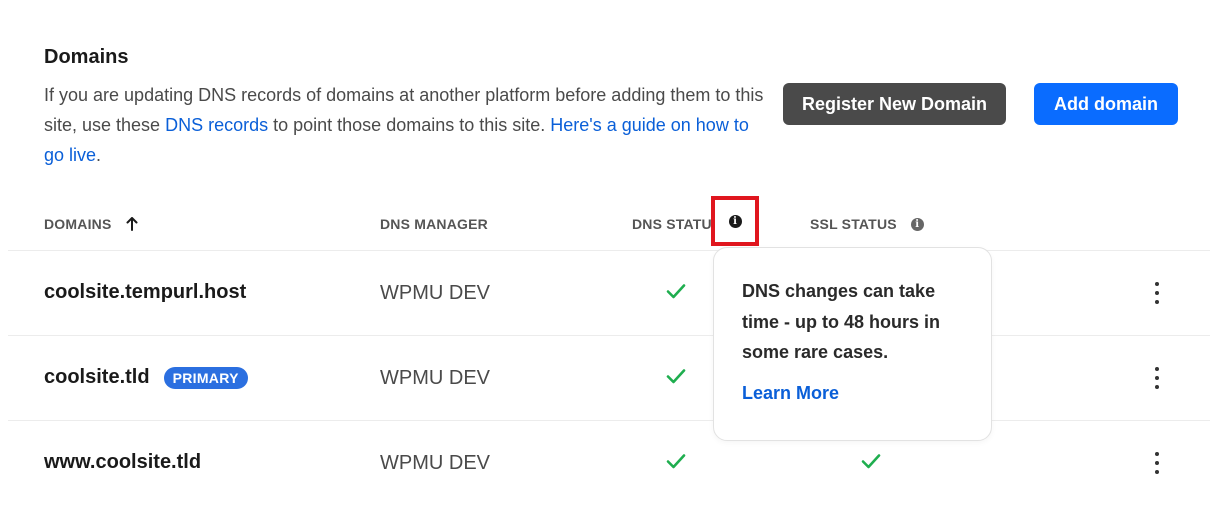 The width and height of the screenshot is (1220, 528). I want to click on learn-more-link: Learn More, so click(852, 393).